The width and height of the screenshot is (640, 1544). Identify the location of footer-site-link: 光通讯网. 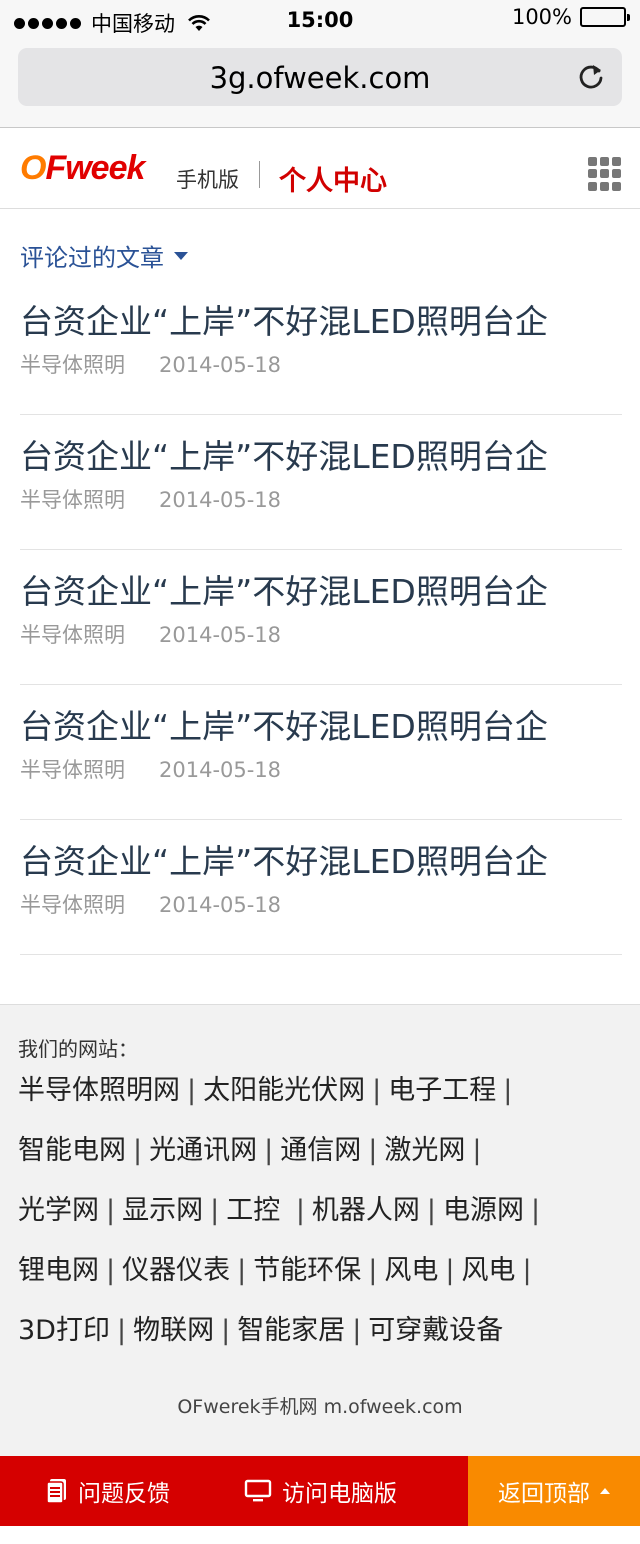
(203, 1150).